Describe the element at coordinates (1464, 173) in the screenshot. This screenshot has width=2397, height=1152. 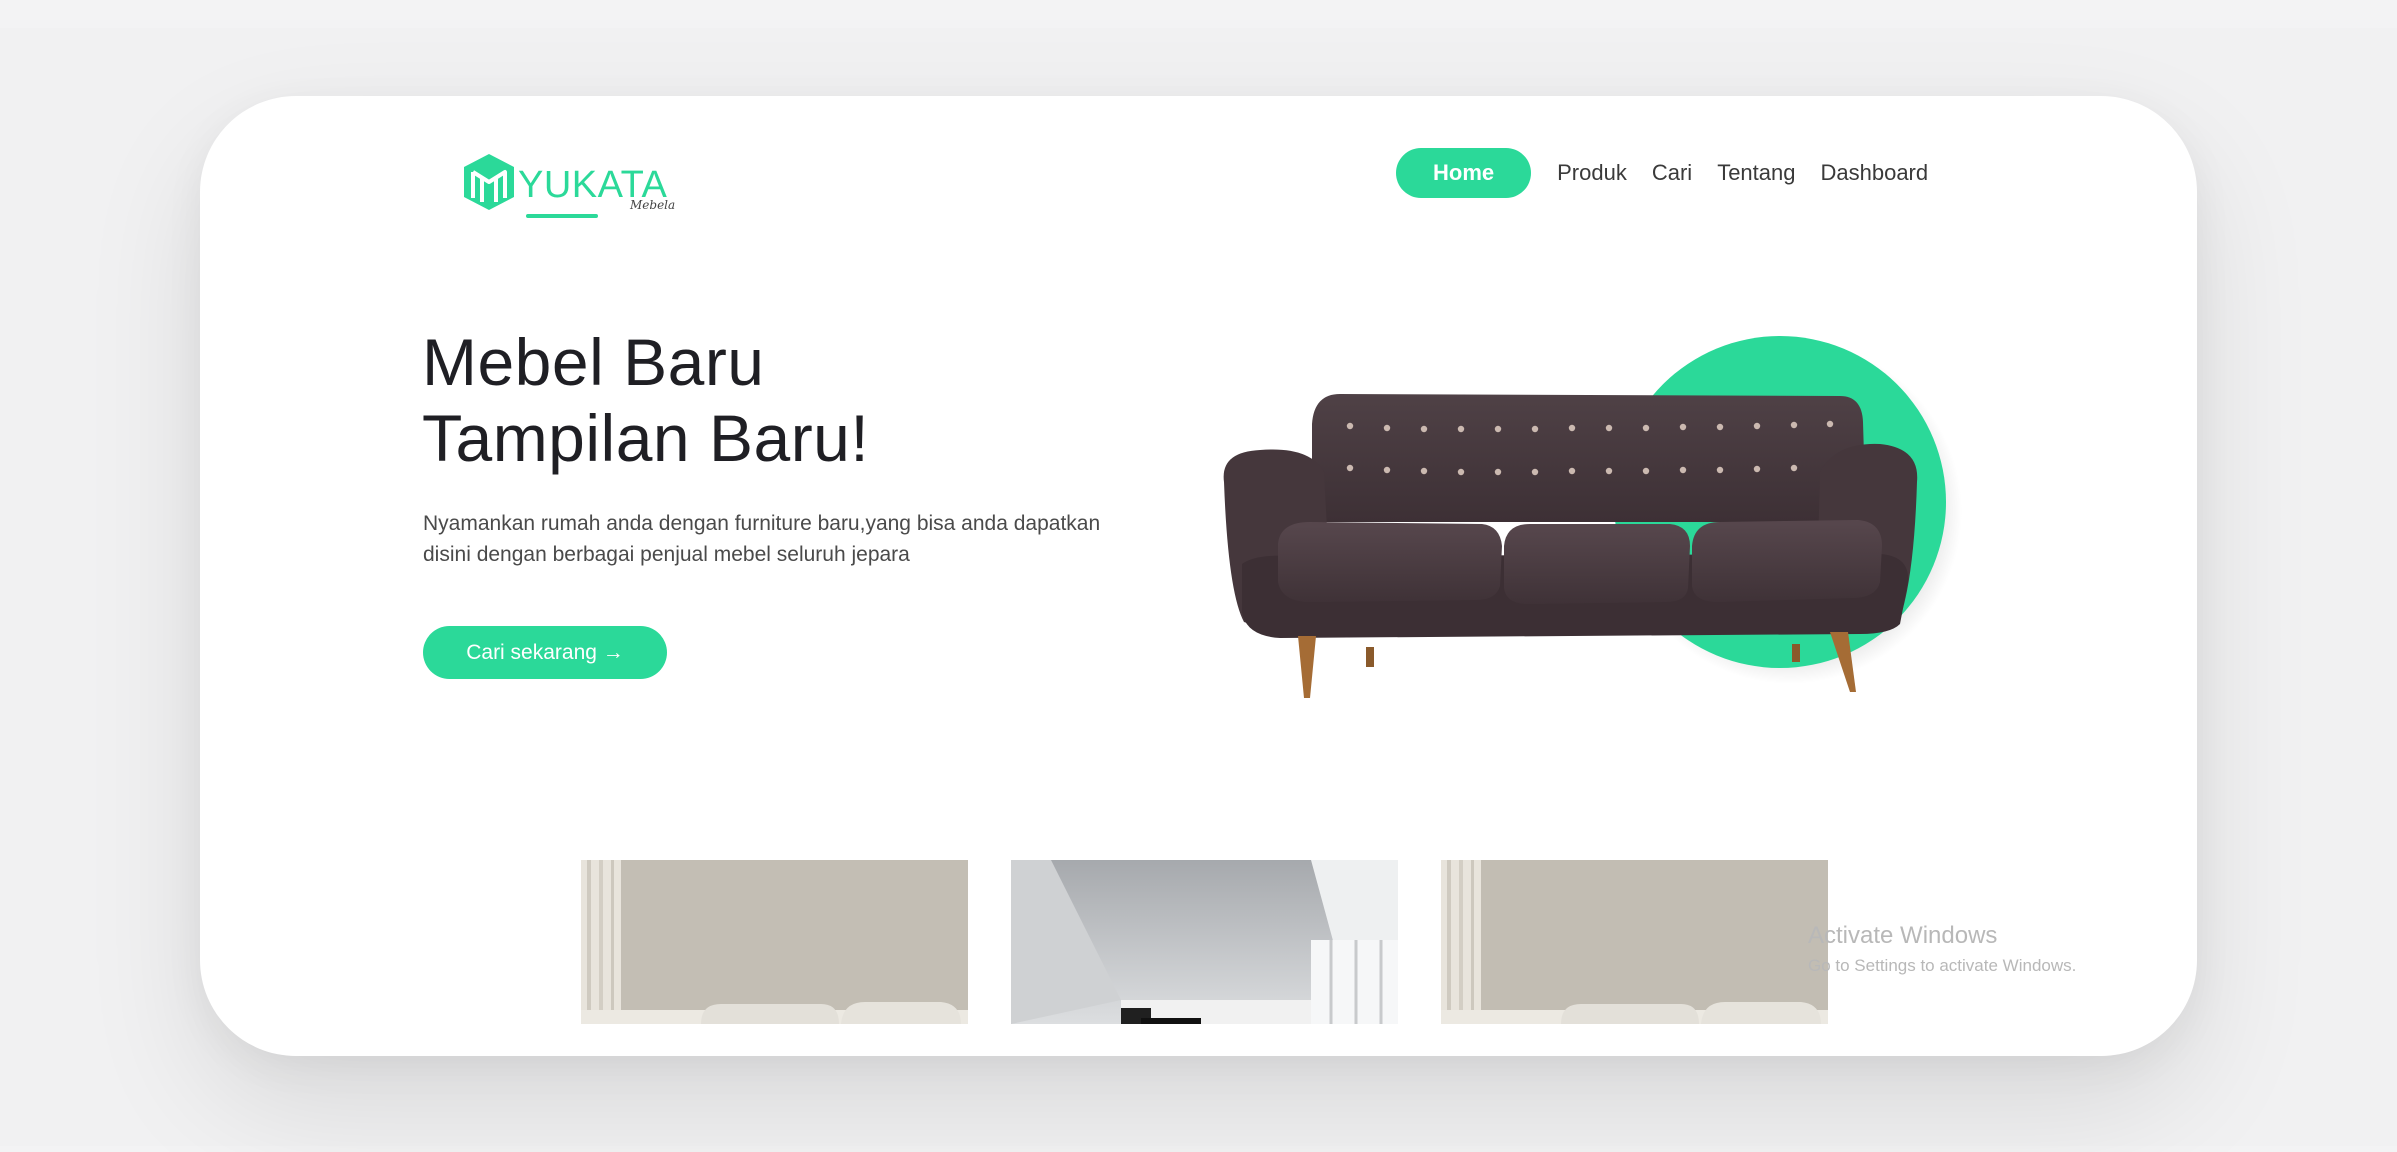
I see `nav-home: Home` at that location.